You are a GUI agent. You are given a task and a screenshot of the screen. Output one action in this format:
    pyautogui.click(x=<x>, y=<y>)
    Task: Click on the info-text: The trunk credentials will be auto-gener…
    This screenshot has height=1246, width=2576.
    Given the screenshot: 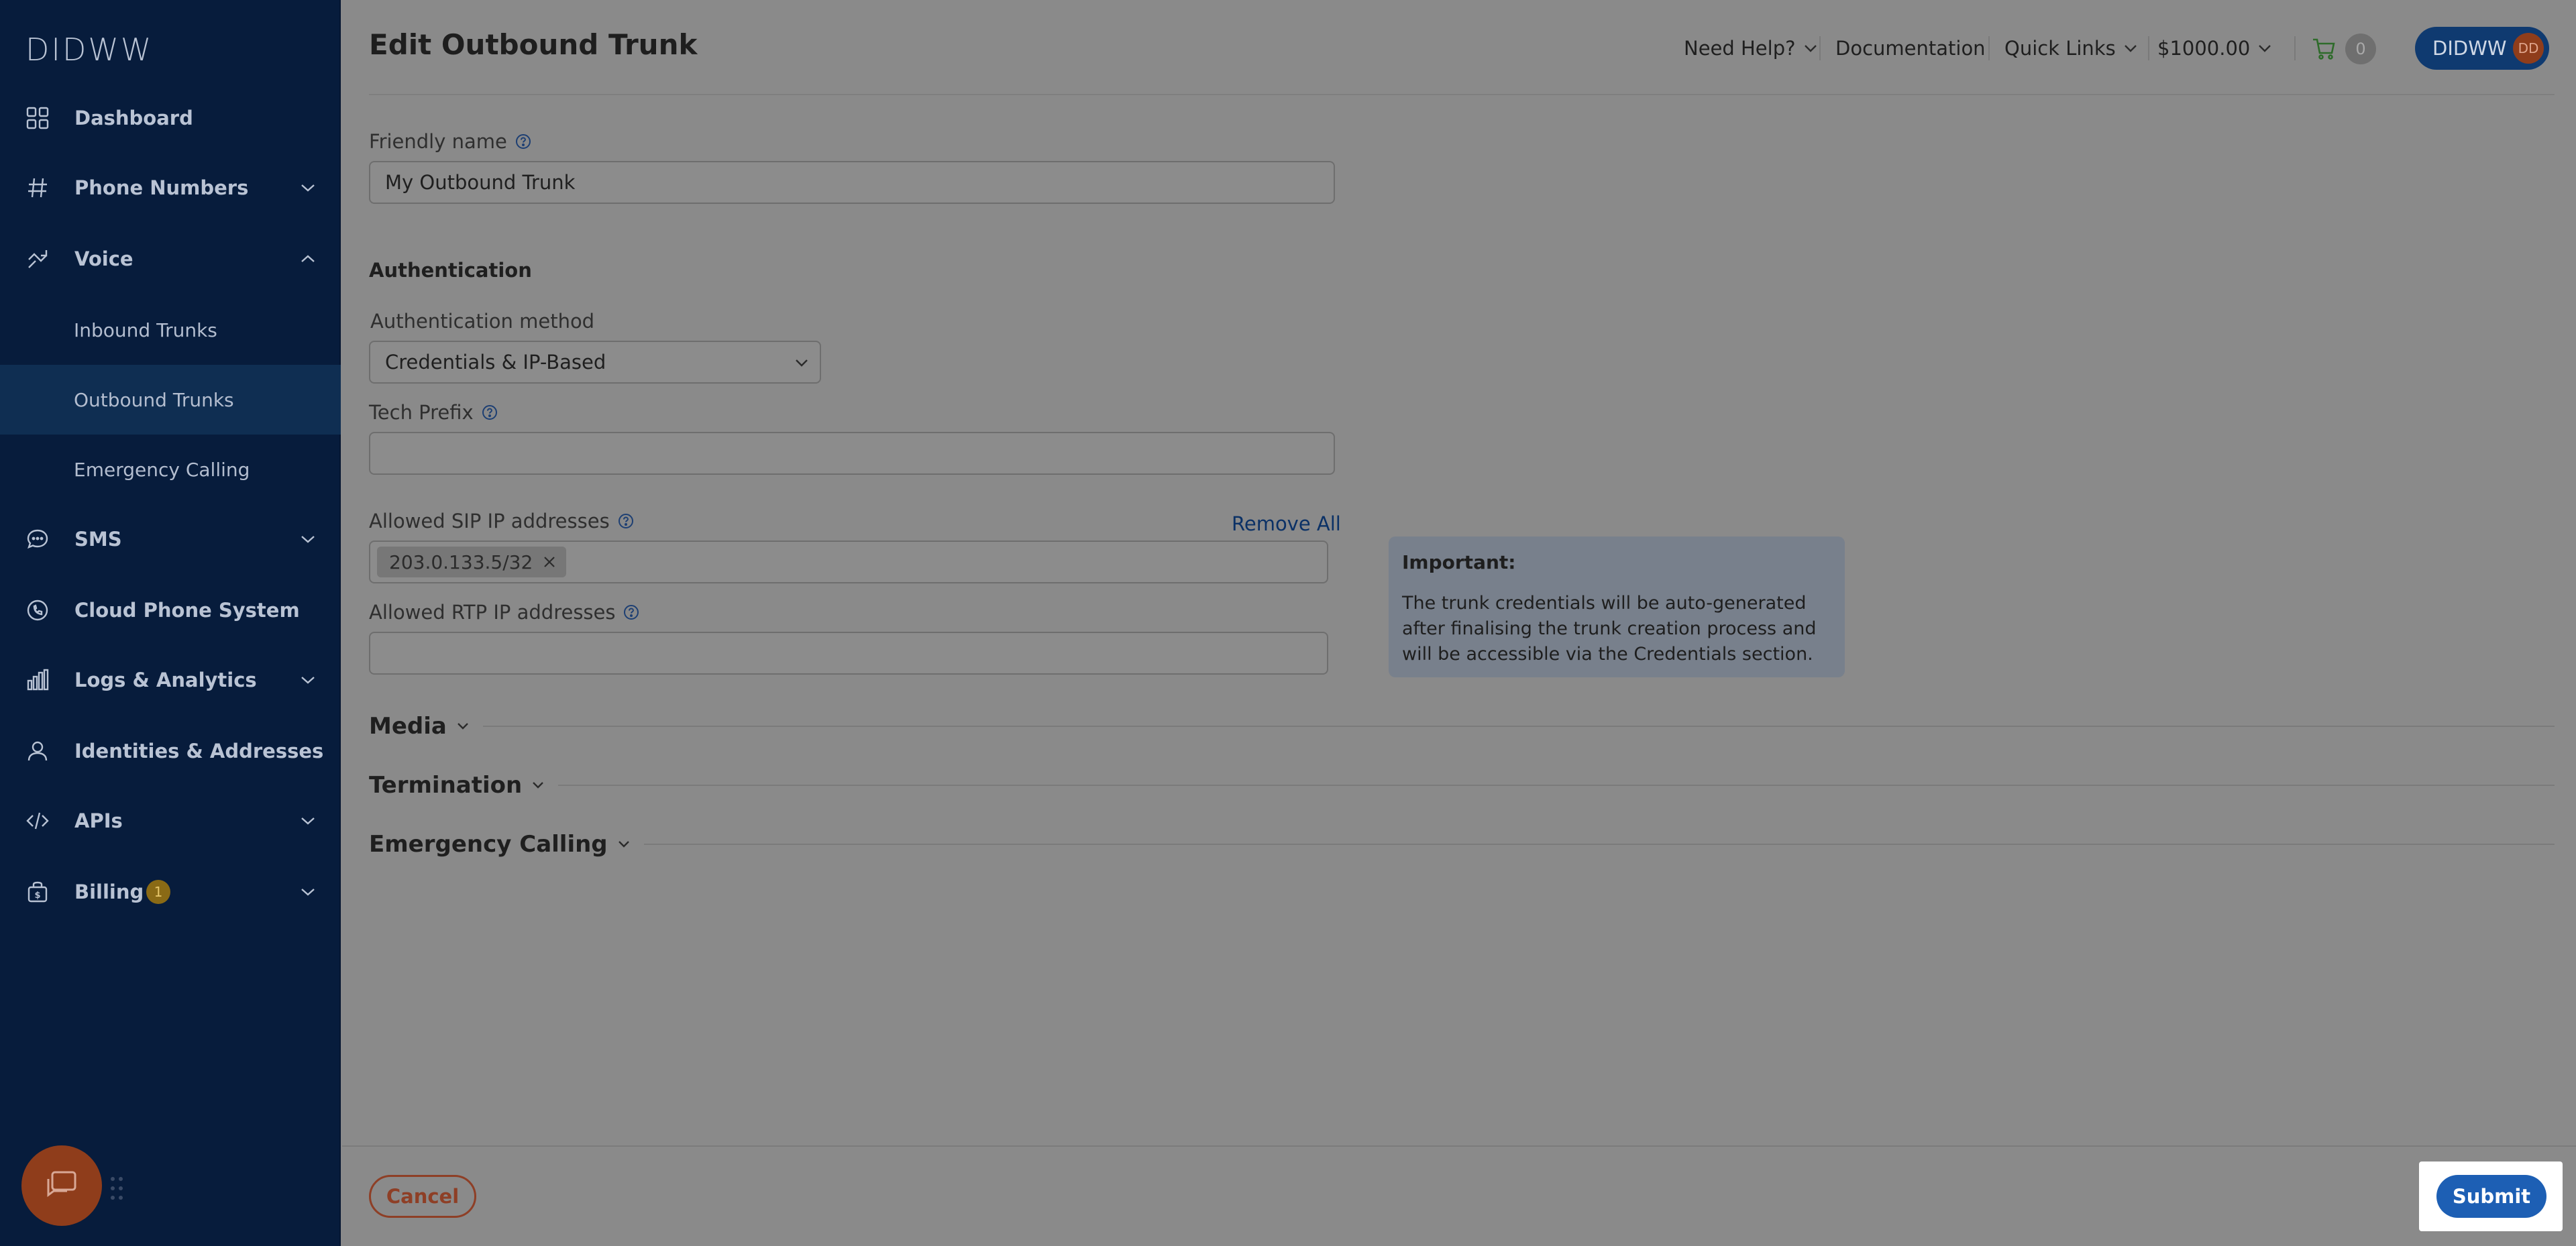 What is the action you would take?
    pyautogui.click(x=1609, y=629)
    